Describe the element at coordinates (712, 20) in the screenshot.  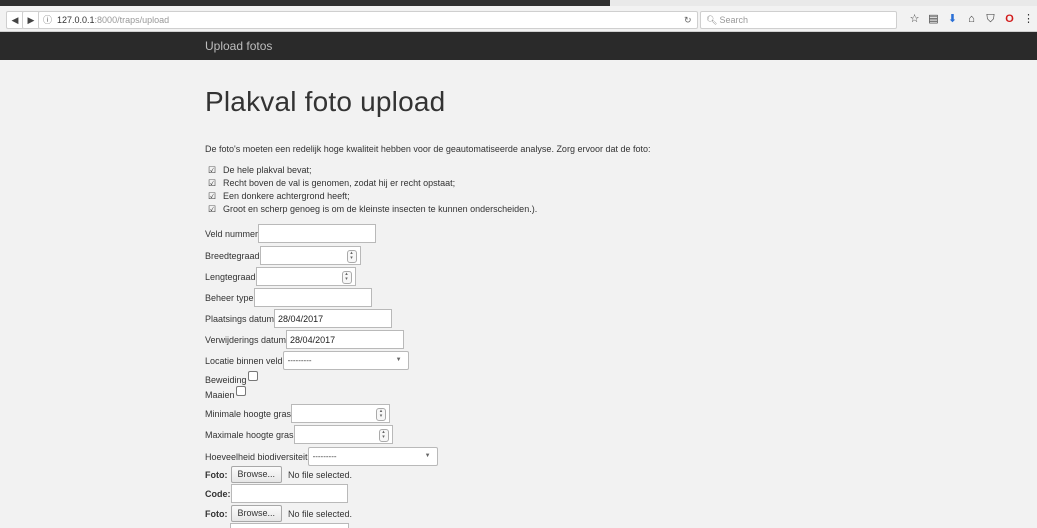
I see `search-icon: 🔍︎` at that location.